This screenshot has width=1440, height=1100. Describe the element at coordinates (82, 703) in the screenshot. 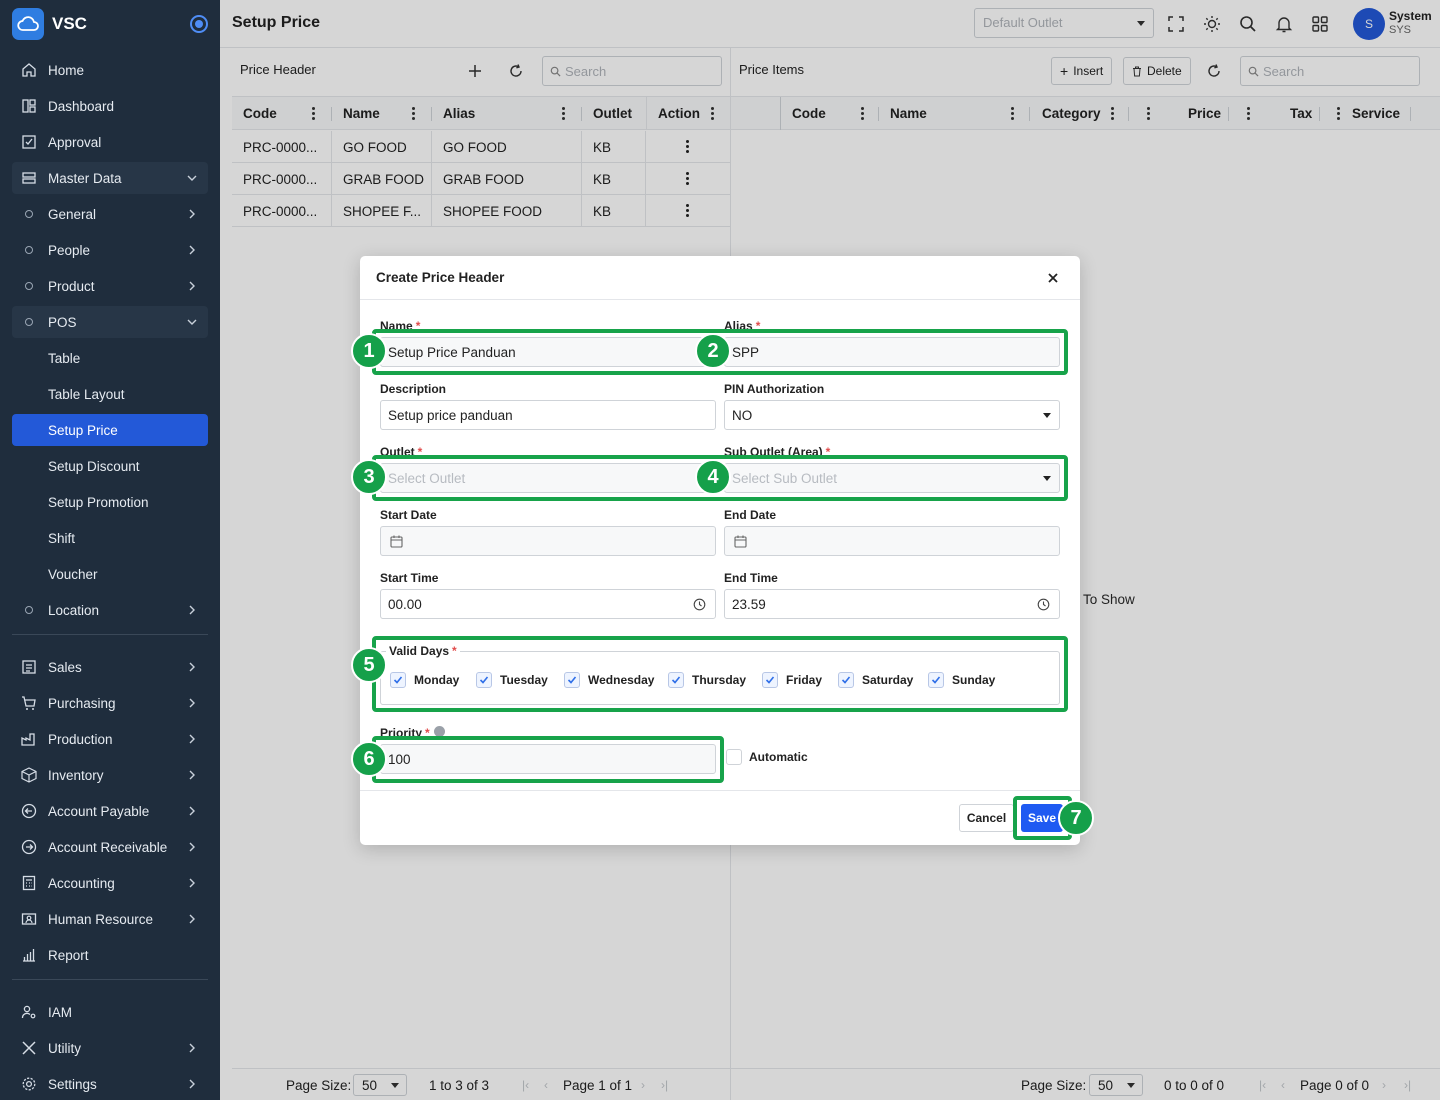

I see `sidebar-item-label: Purchasing` at that location.